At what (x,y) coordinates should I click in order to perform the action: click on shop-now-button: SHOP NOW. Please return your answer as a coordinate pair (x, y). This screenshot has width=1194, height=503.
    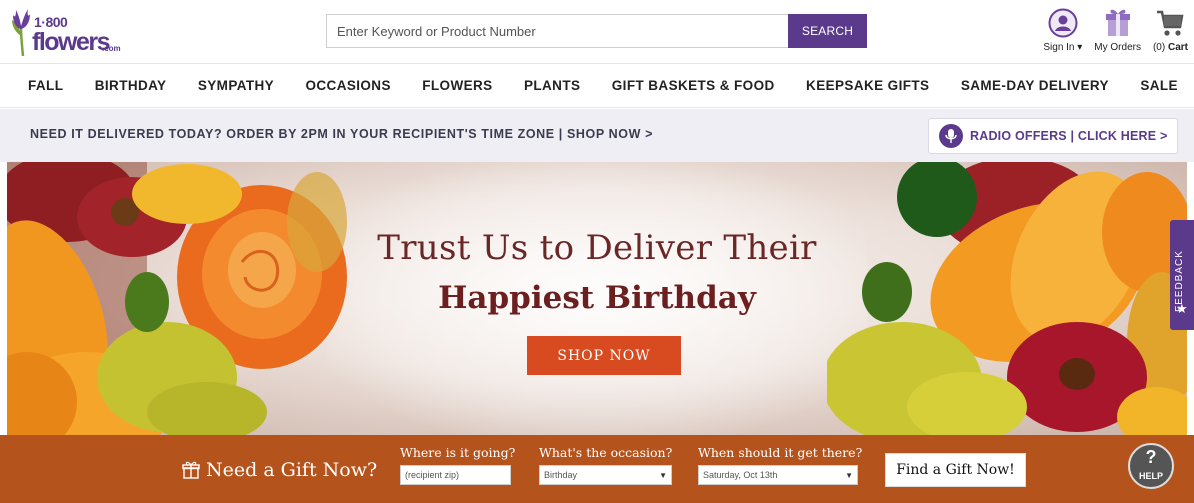
    Looking at the image, I should click on (604, 355).